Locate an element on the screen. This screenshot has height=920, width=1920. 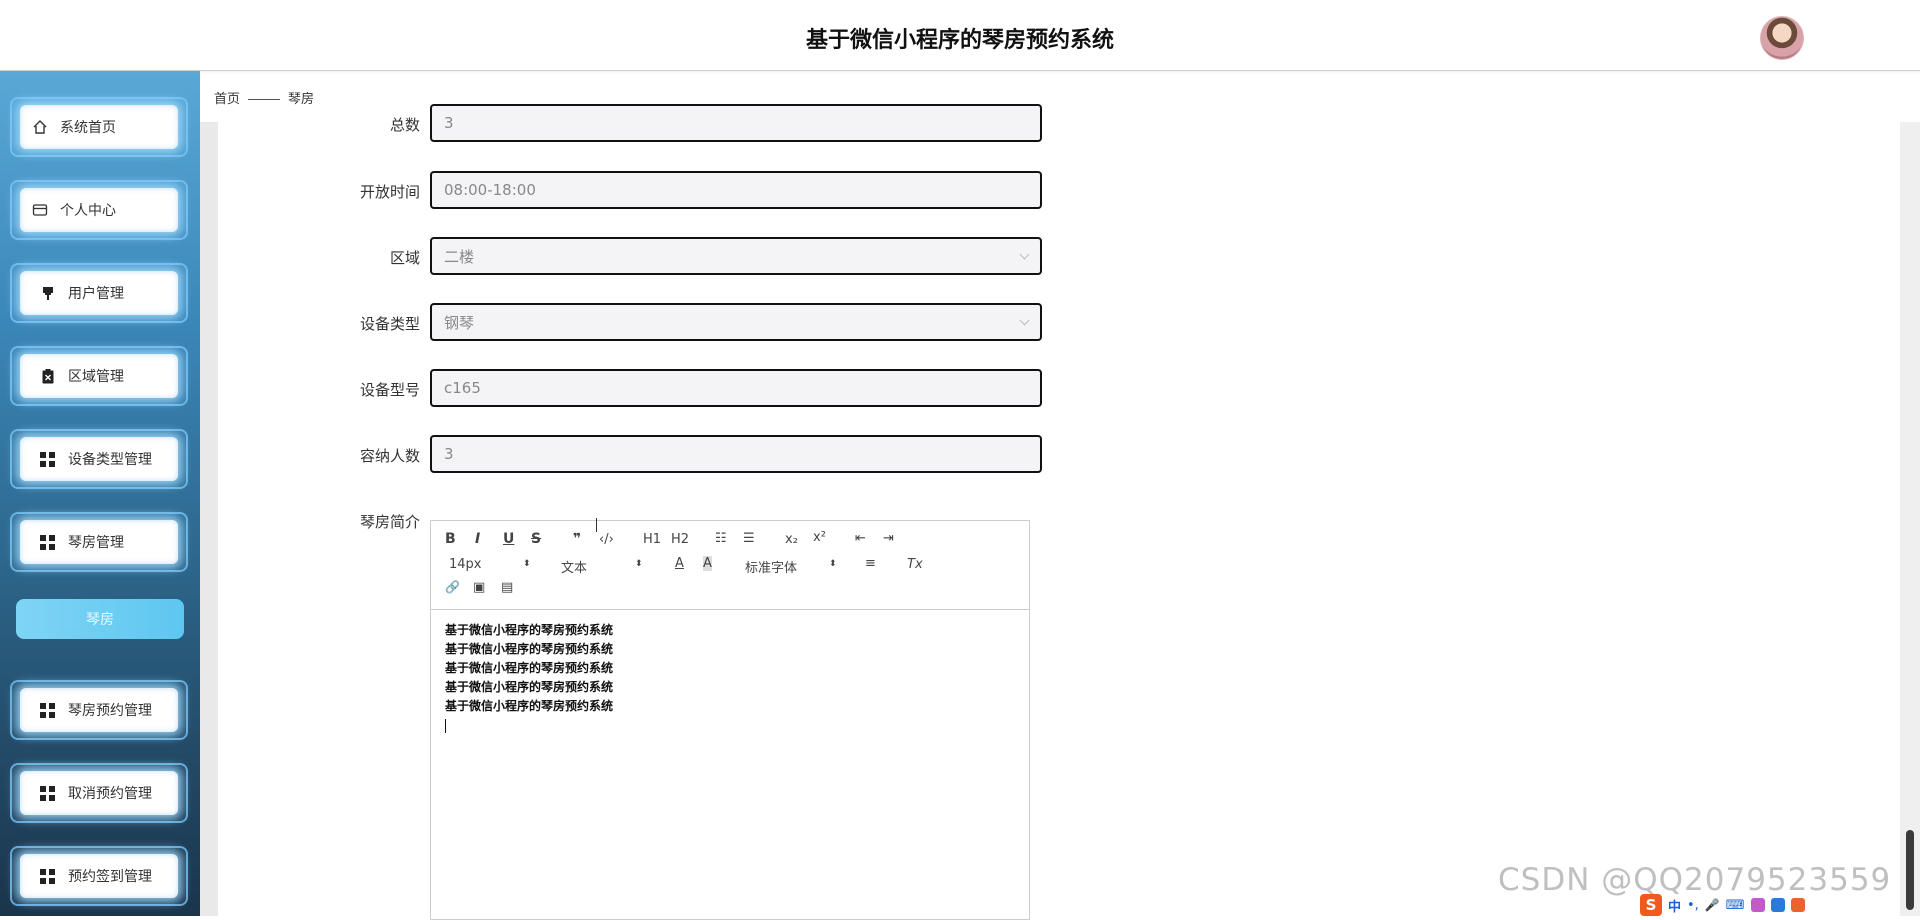
form-row-total: 总数 3 is located at coordinates (690, 125).